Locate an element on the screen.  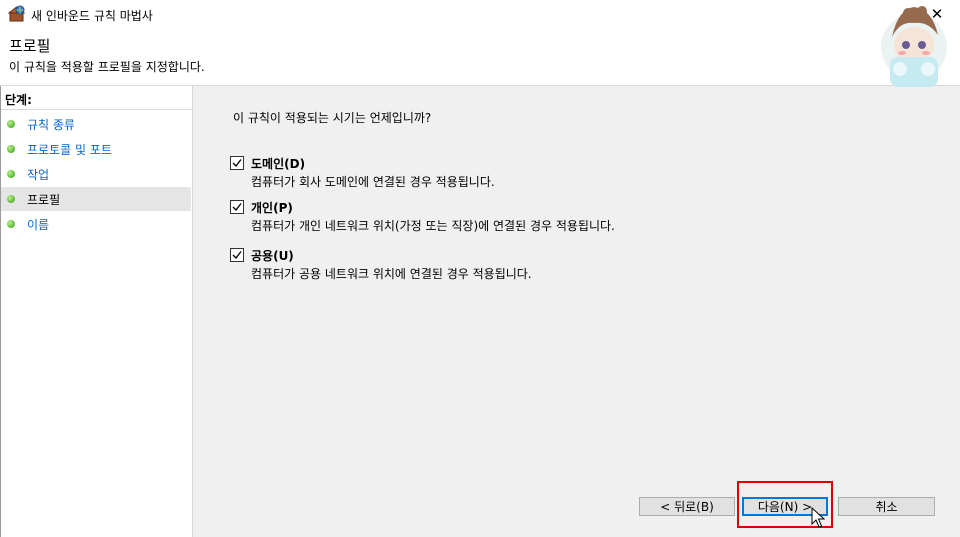
domain-label: 도메인(D) is located at coordinates (278, 163).